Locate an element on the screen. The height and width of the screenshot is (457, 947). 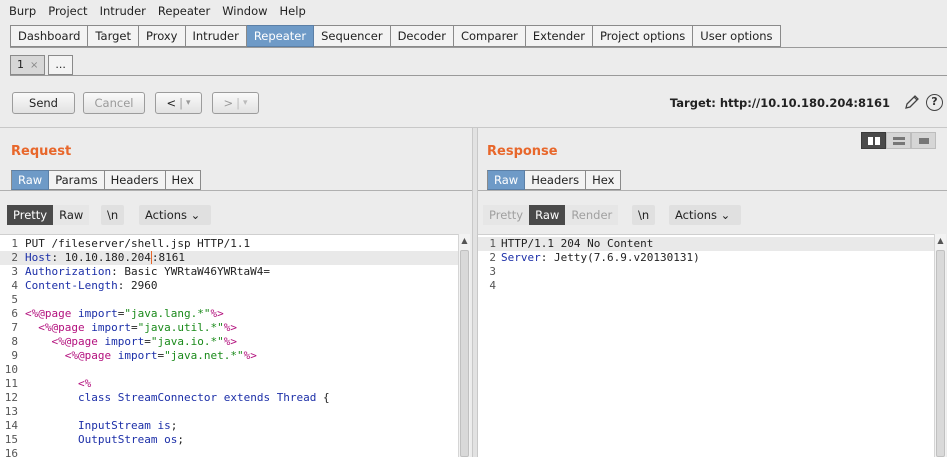
close-icon: × is located at coordinates (34, 65).